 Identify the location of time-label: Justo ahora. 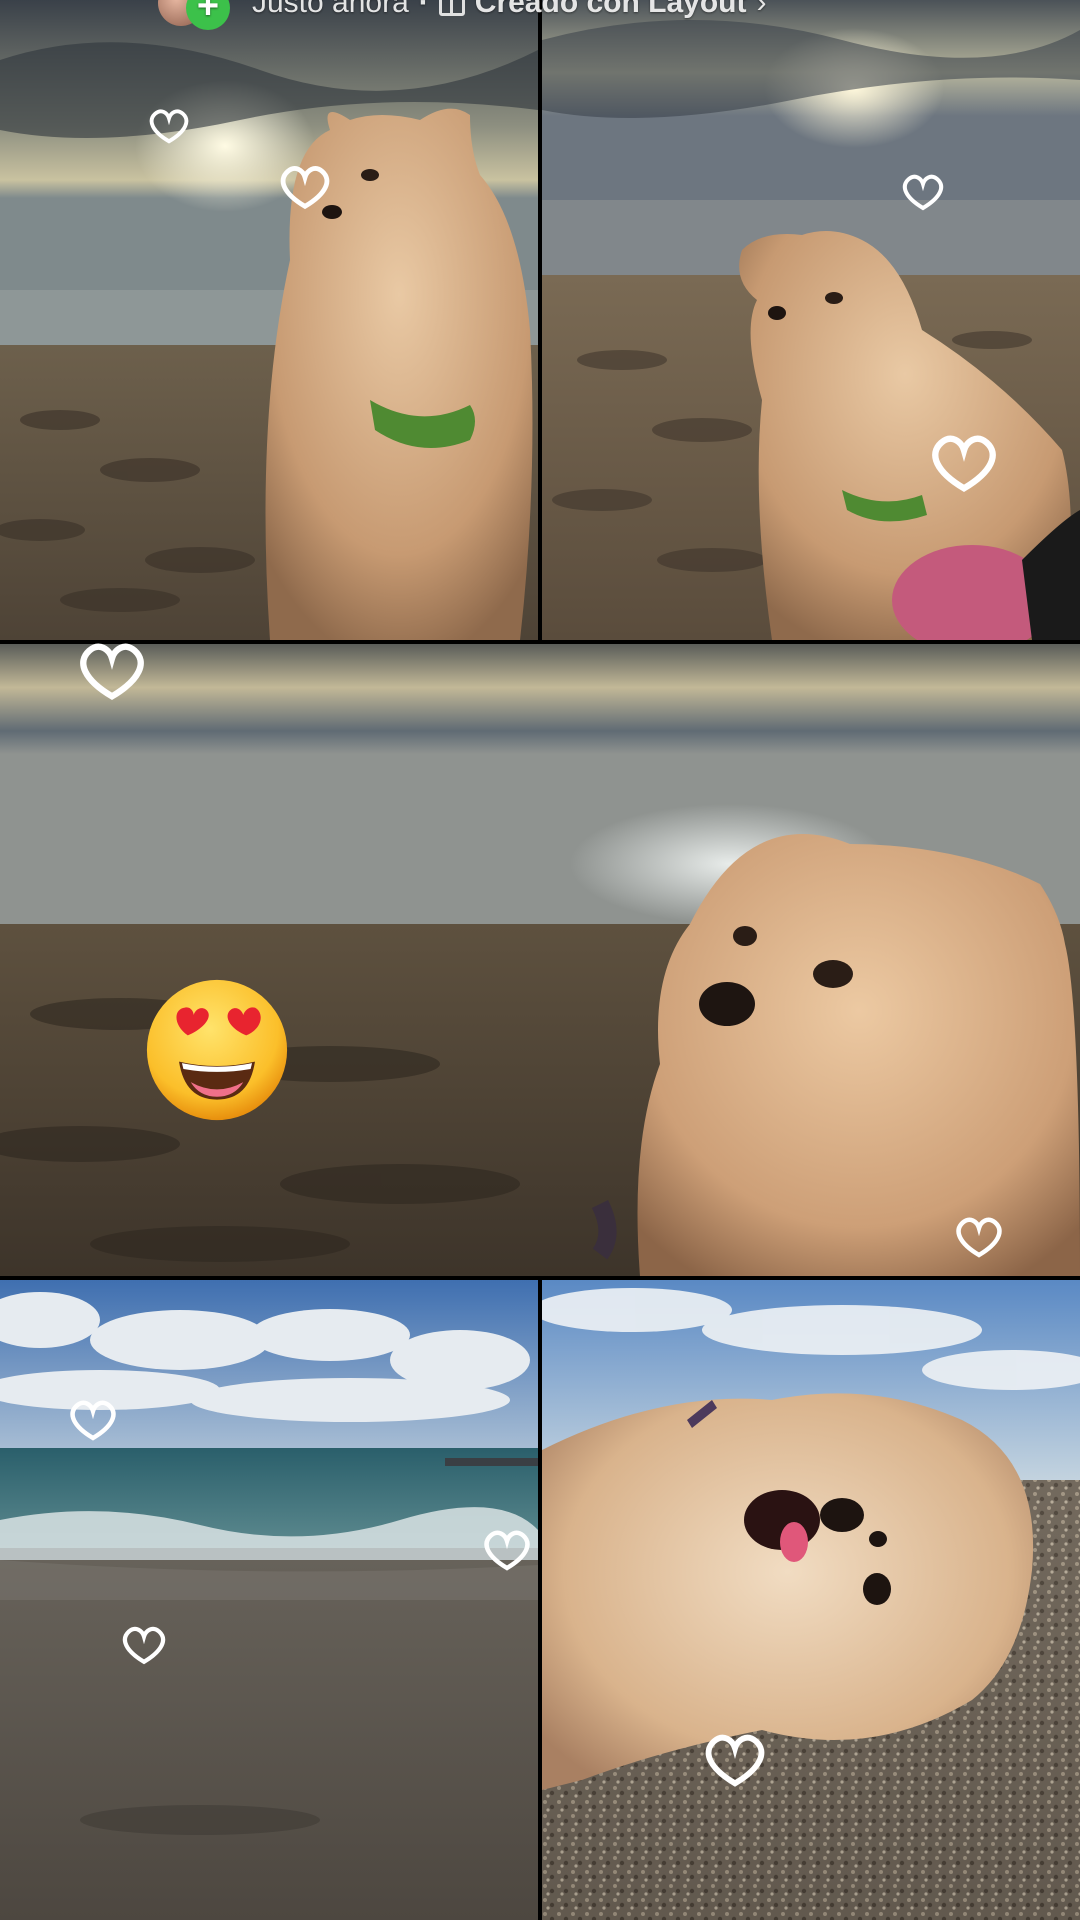
(330, 9).